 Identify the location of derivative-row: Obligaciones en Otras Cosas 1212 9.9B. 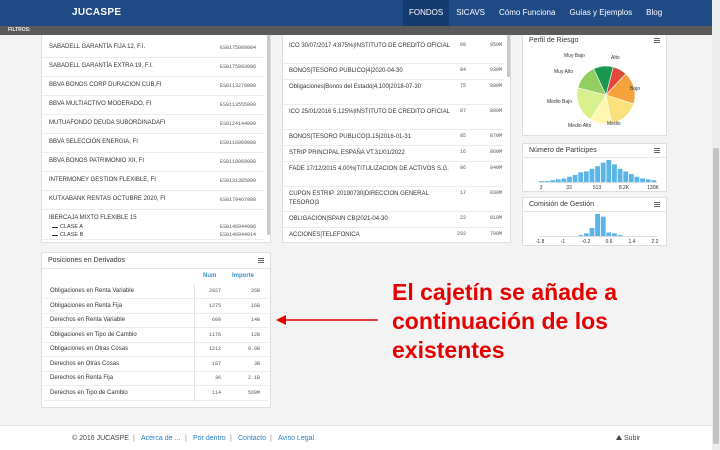
(156, 349).